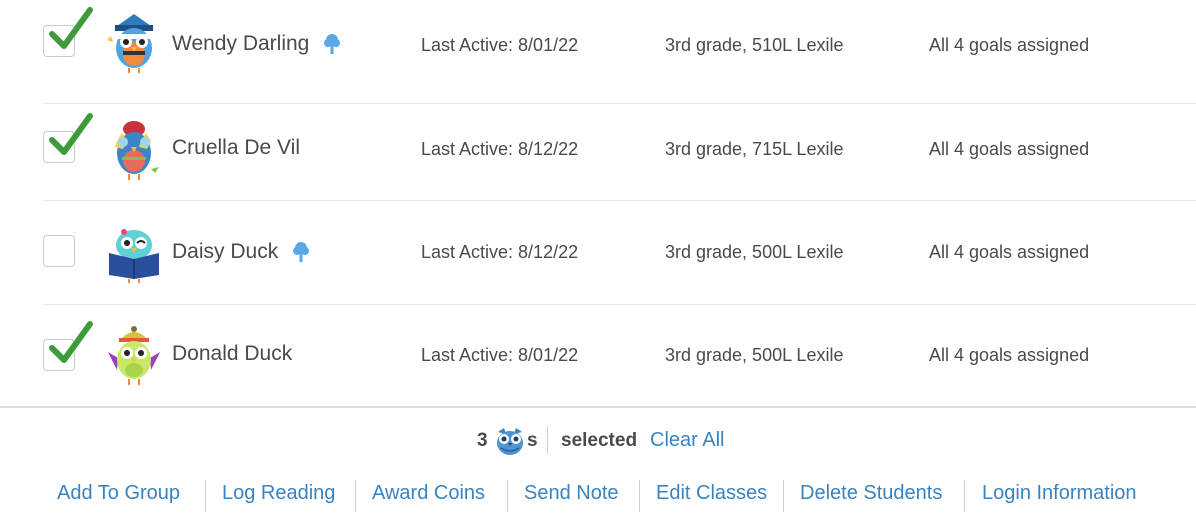  What do you see at coordinates (130, 43) in the screenshot?
I see `owl-wizard-avatar` at bounding box center [130, 43].